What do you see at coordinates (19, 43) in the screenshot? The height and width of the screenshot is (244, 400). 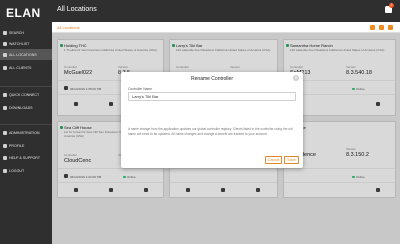 I see `sidebar-item-label: WATCHLIST` at bounding box center [19, 43].